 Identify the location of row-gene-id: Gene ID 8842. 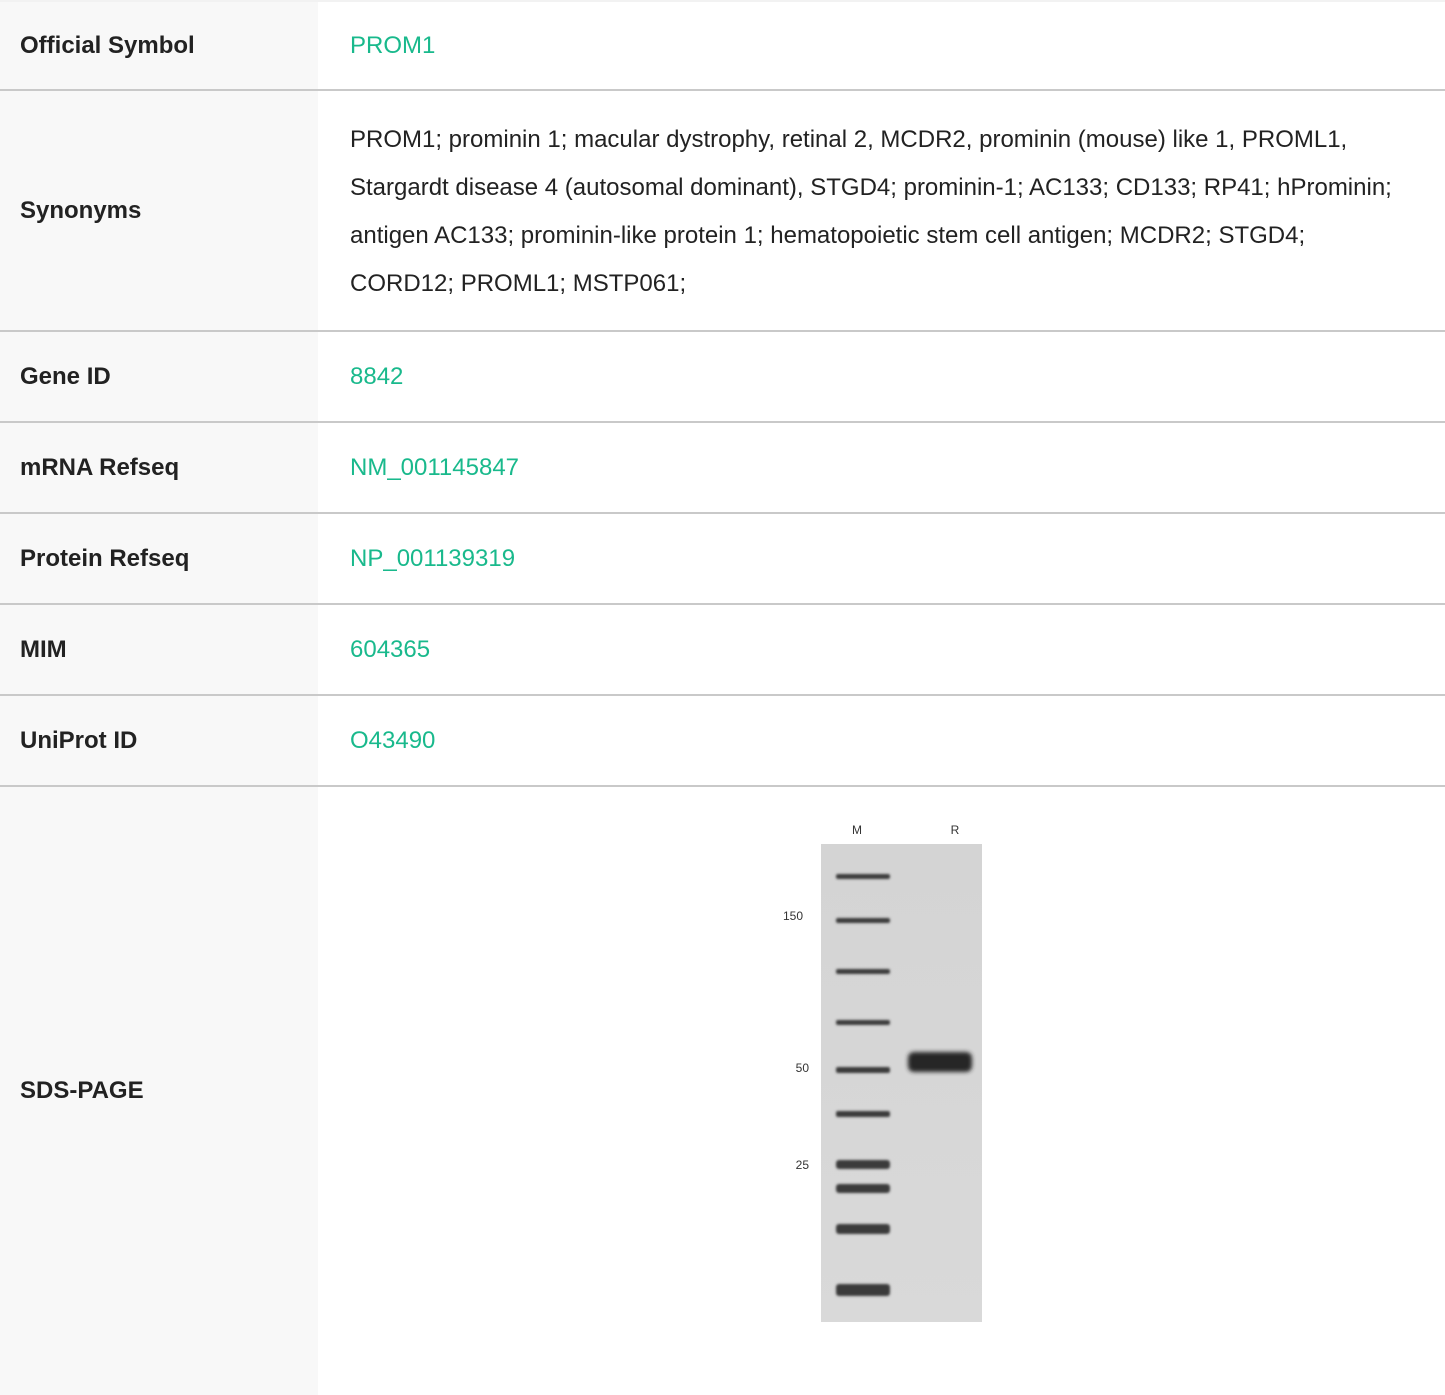
(722, 377).